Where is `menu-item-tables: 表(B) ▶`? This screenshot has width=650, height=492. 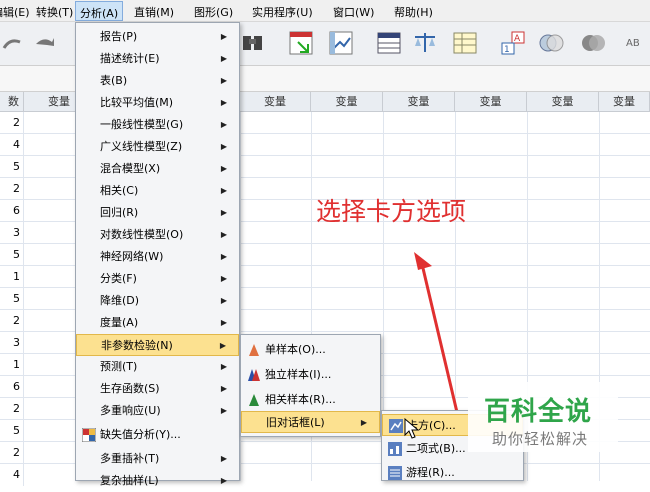
menu-item-tables: 表(B) ▶ is located at coordinates (157, 81).